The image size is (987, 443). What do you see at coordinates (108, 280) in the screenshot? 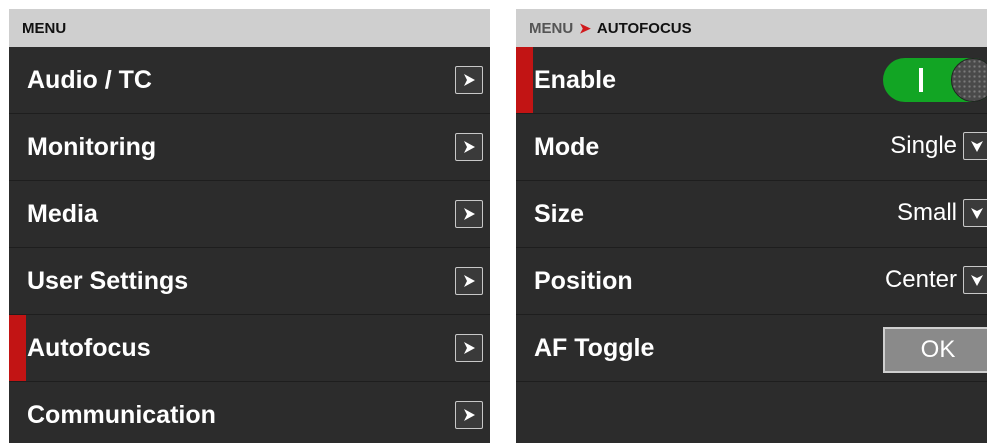
I see `menu-item-label: User Settings` at bounding box center [108, 280].